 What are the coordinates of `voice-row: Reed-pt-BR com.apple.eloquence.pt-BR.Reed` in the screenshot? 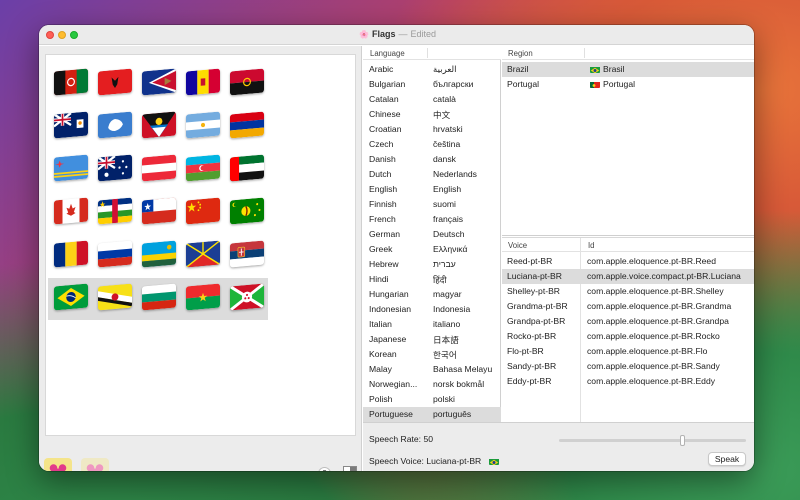 It's located at (628, 261).